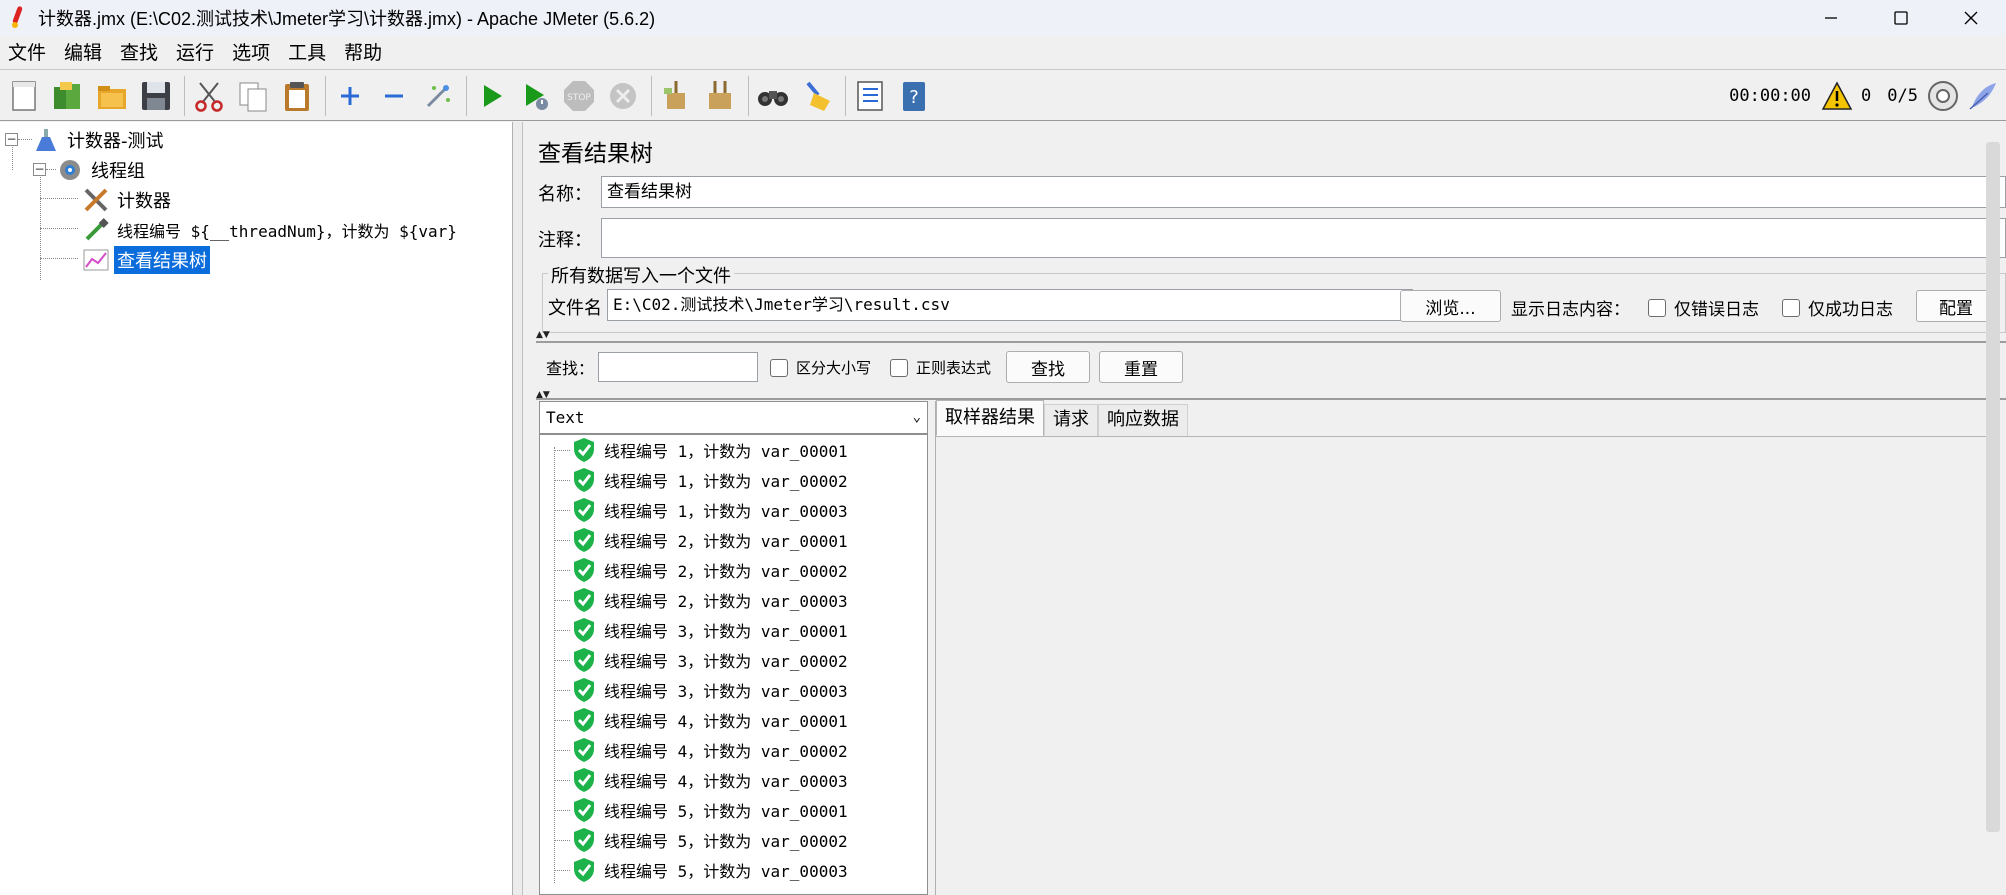 The height and width of the screenshot is (895, 2006). I want to click on reset-button: 重置, so click(1141, 367).